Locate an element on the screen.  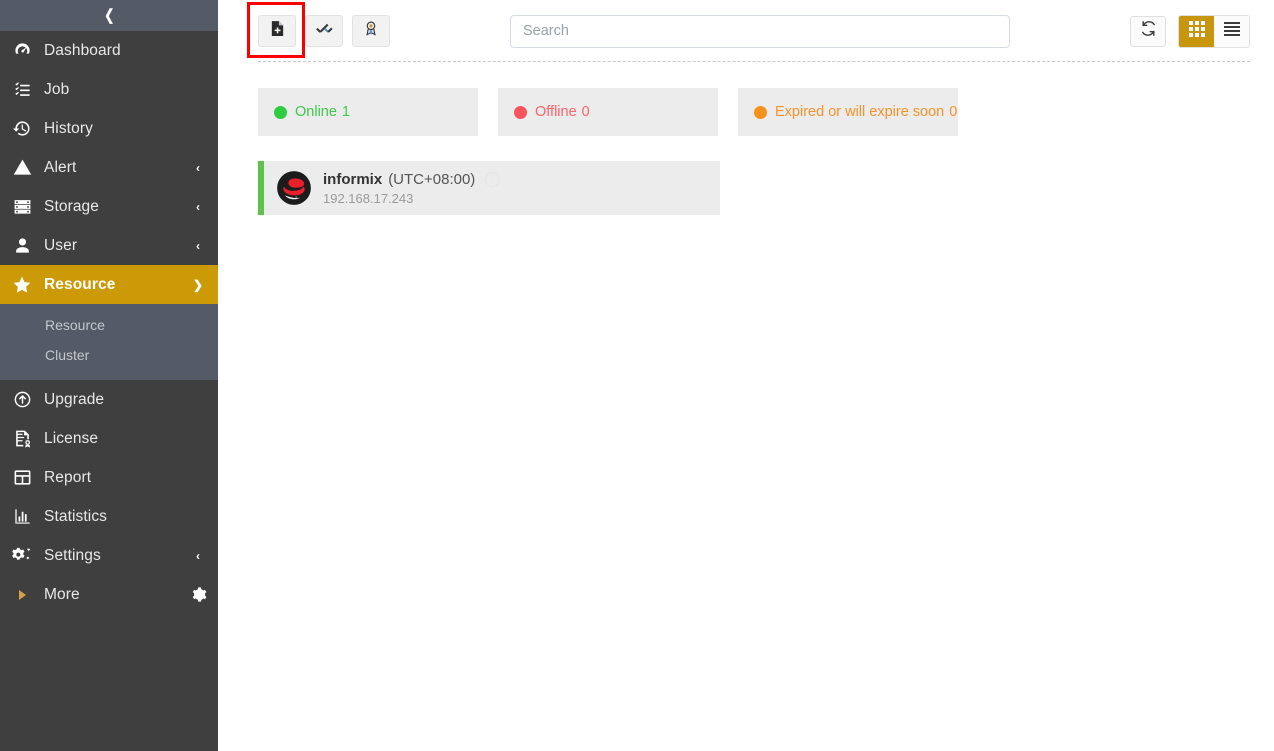
sidebar-item-alert: Alert ‹ is located at coordinates (109, 167).